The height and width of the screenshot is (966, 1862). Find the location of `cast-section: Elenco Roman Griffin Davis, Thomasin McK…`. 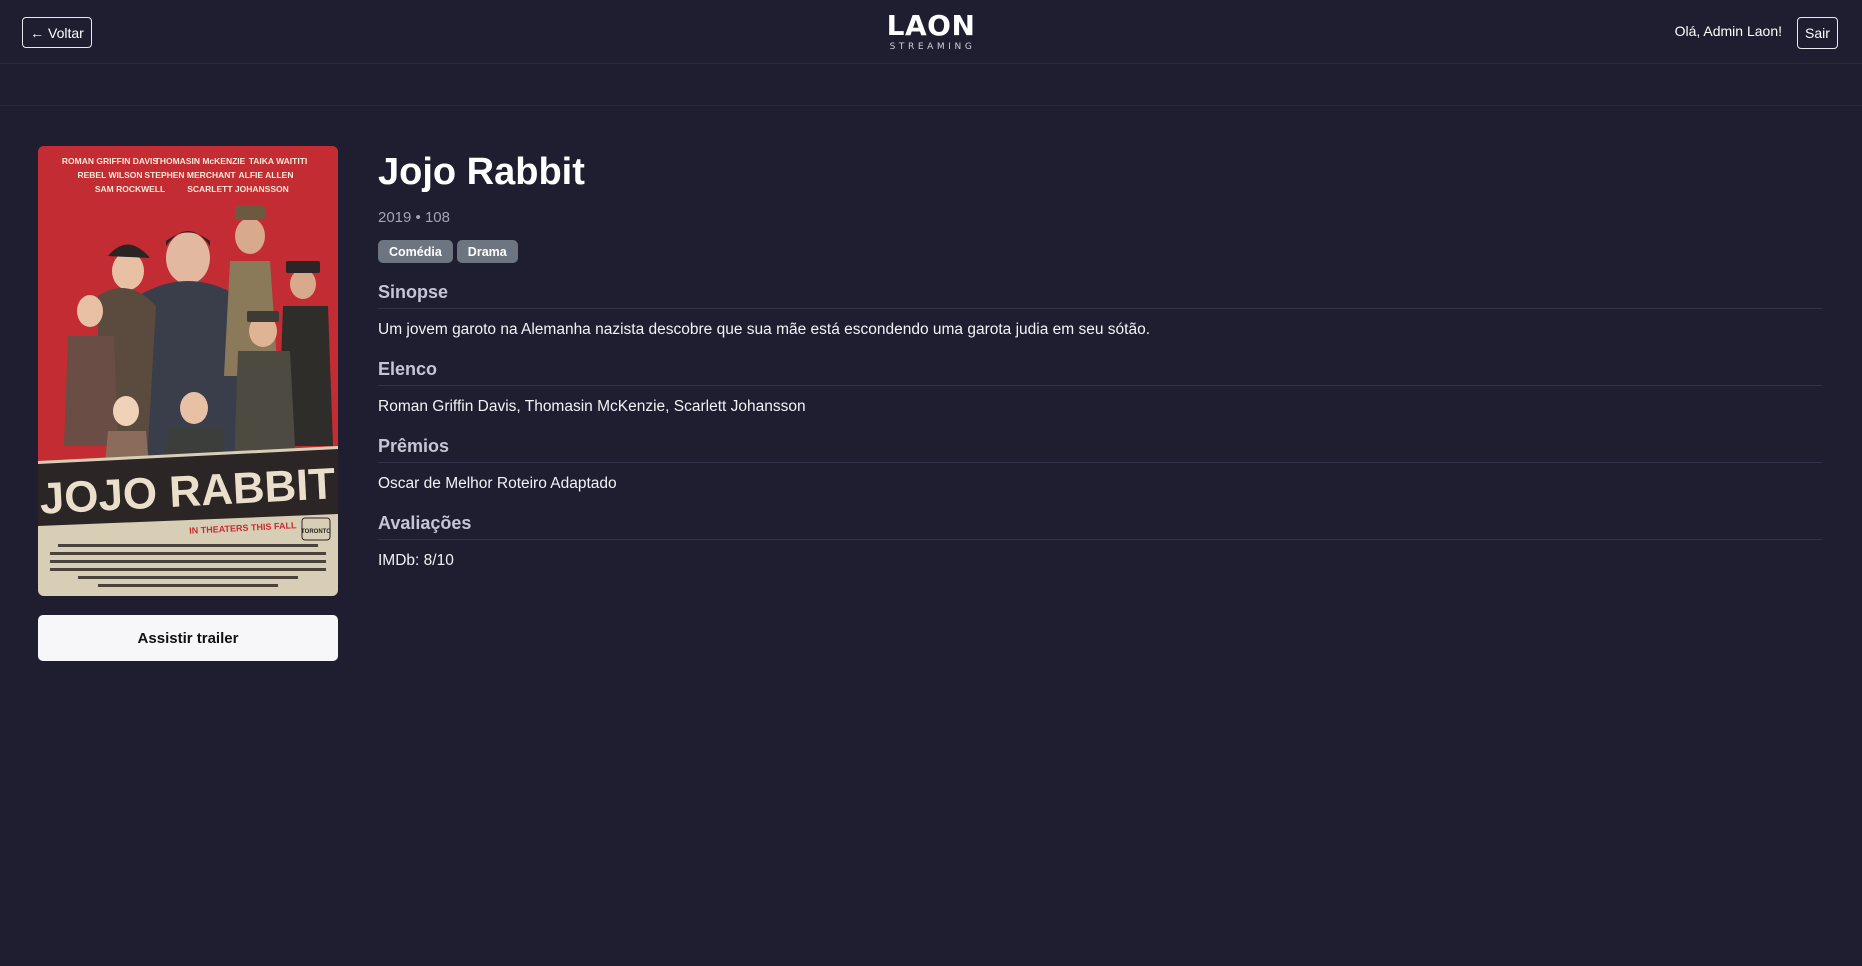

cast-section: Elenco Roman Griffin Davis, Thomasin McK… is located at coordinates (1100, 387).